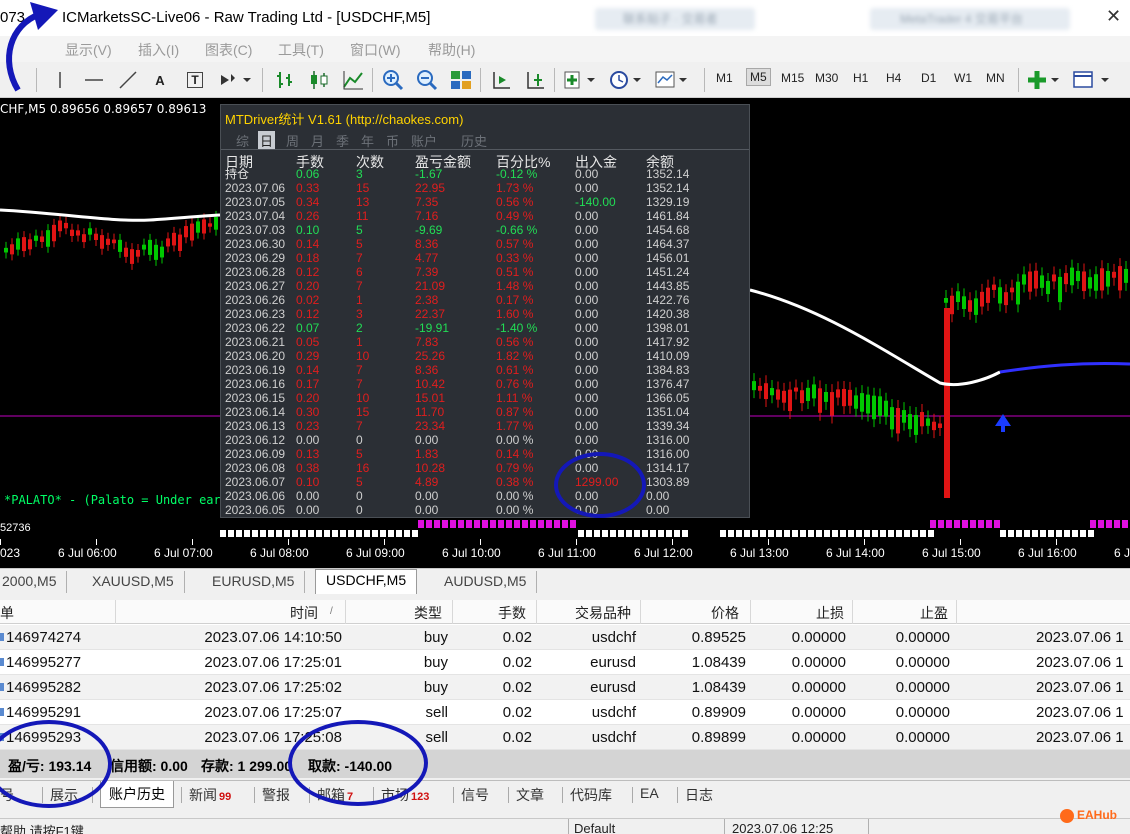  What do you see at coordinates (158, 50) in the screenshot?
I see `menu-insert: 插入(I)` at bounding box center [158, 50].